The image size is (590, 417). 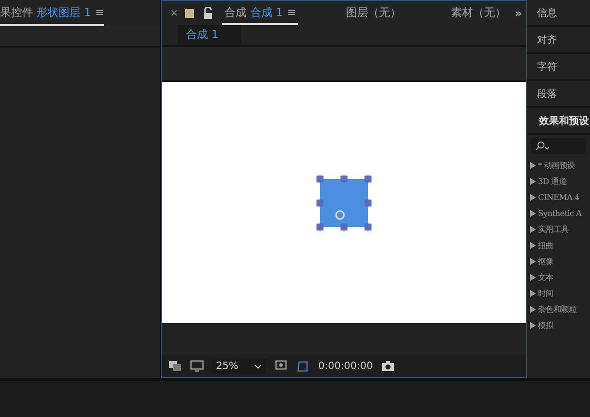 I want to click on panel-header: 对齐, so click(x=558, y=40).